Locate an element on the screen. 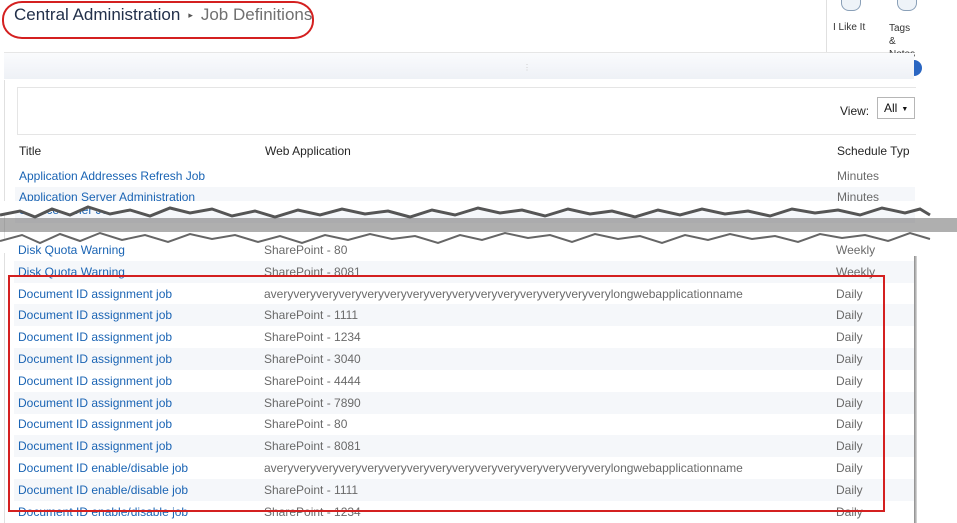 The width and height of the screenshot is (957, 523). ribbon-collapse-strip: ⋮ is located at coordinates (459, 66).